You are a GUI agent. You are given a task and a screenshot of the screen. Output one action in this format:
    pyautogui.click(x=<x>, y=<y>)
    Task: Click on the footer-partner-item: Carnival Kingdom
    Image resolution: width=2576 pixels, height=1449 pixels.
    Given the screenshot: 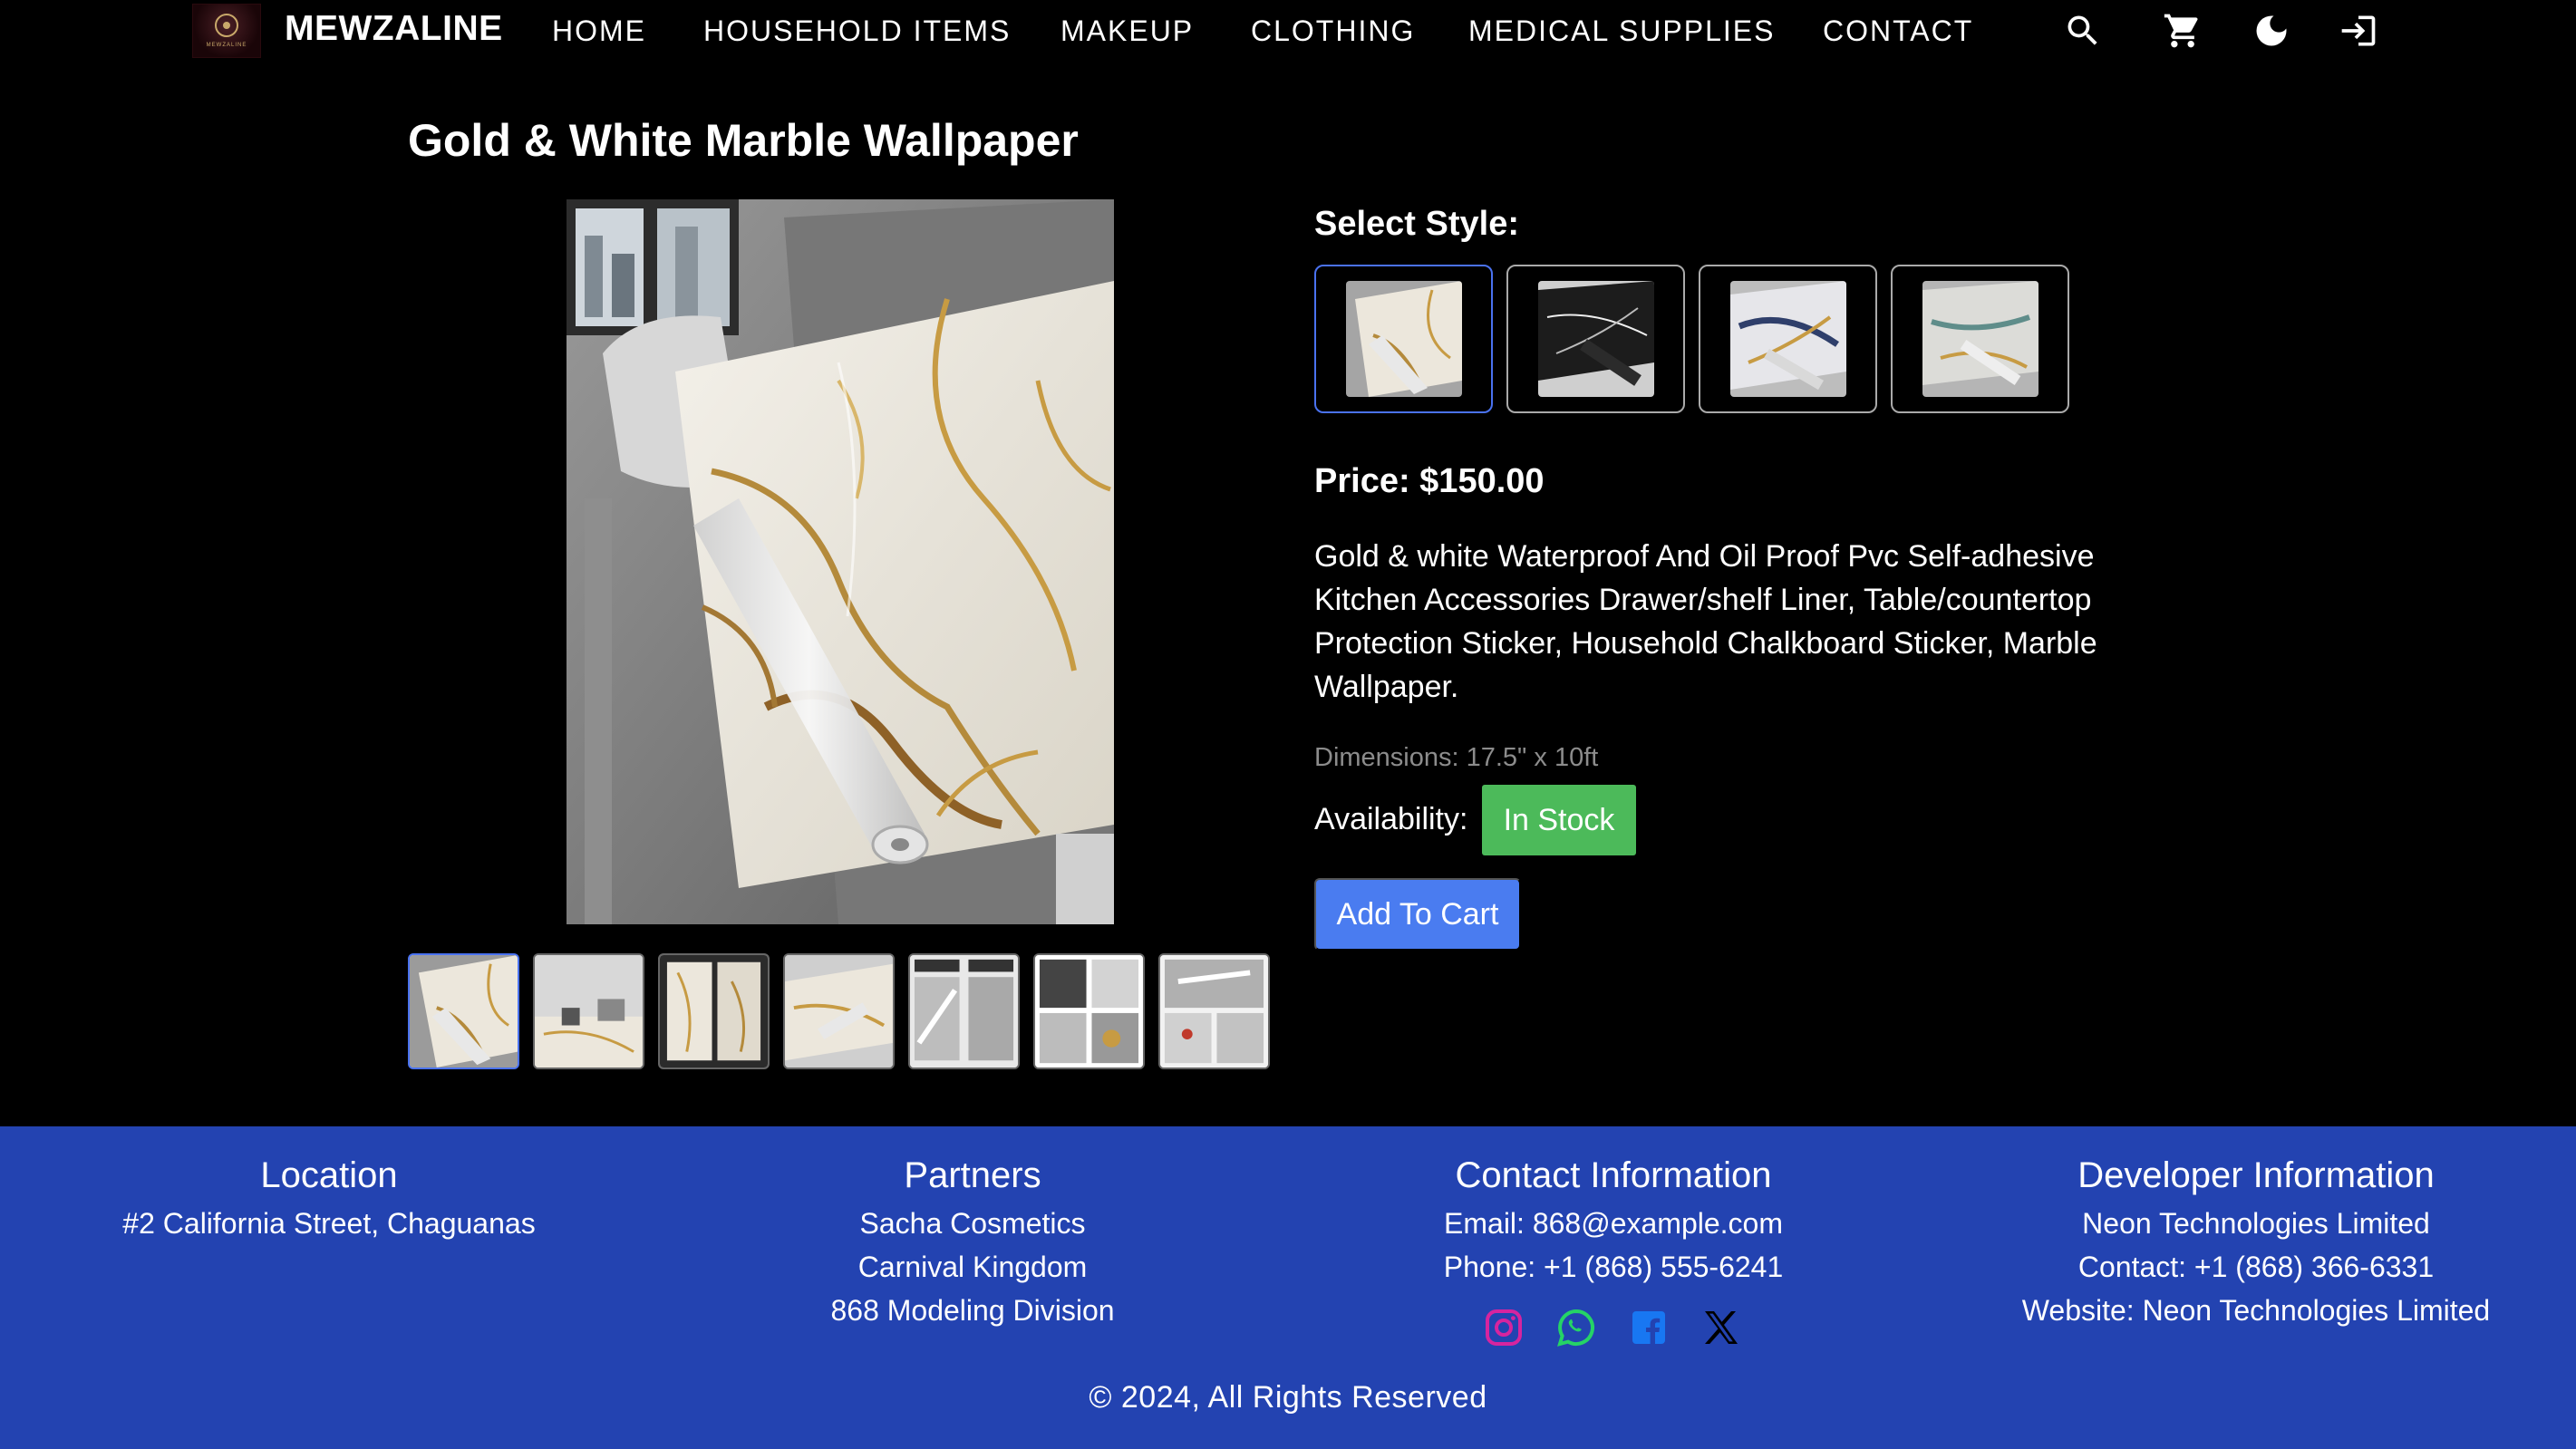 What is the action you would take?
    pyautogui.click(x=972, y=1267)
    